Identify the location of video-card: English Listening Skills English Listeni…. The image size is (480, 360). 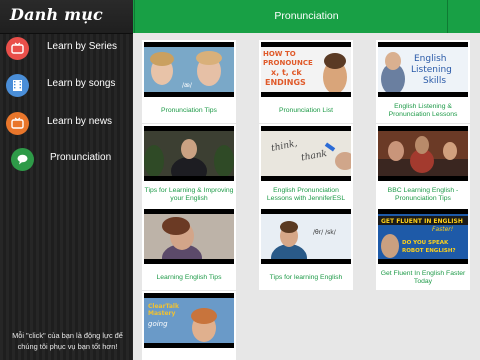
(423, 81).